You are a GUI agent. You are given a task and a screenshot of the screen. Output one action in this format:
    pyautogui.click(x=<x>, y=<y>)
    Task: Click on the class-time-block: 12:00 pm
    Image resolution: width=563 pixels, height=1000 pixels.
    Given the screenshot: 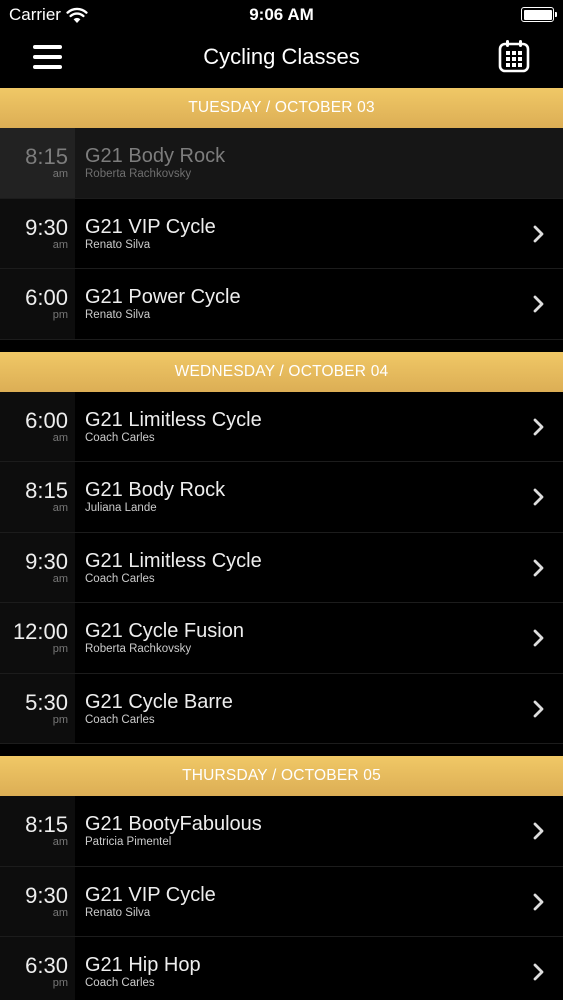 What is the action you would take?
    pyautogui.click(x=37, y=638)
    